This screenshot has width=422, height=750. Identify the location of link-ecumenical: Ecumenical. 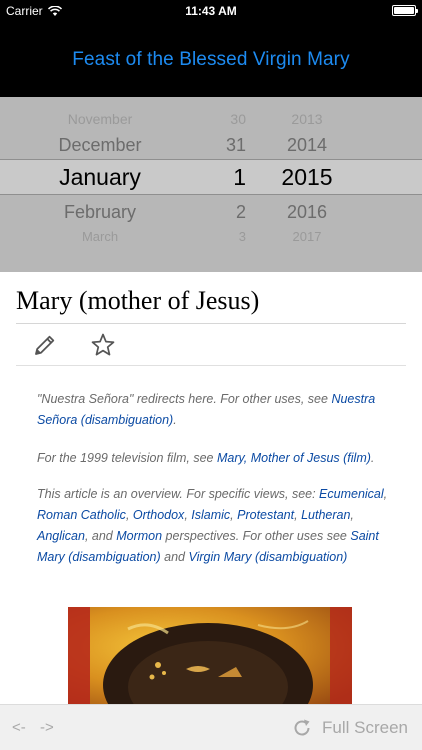
(351, 494).